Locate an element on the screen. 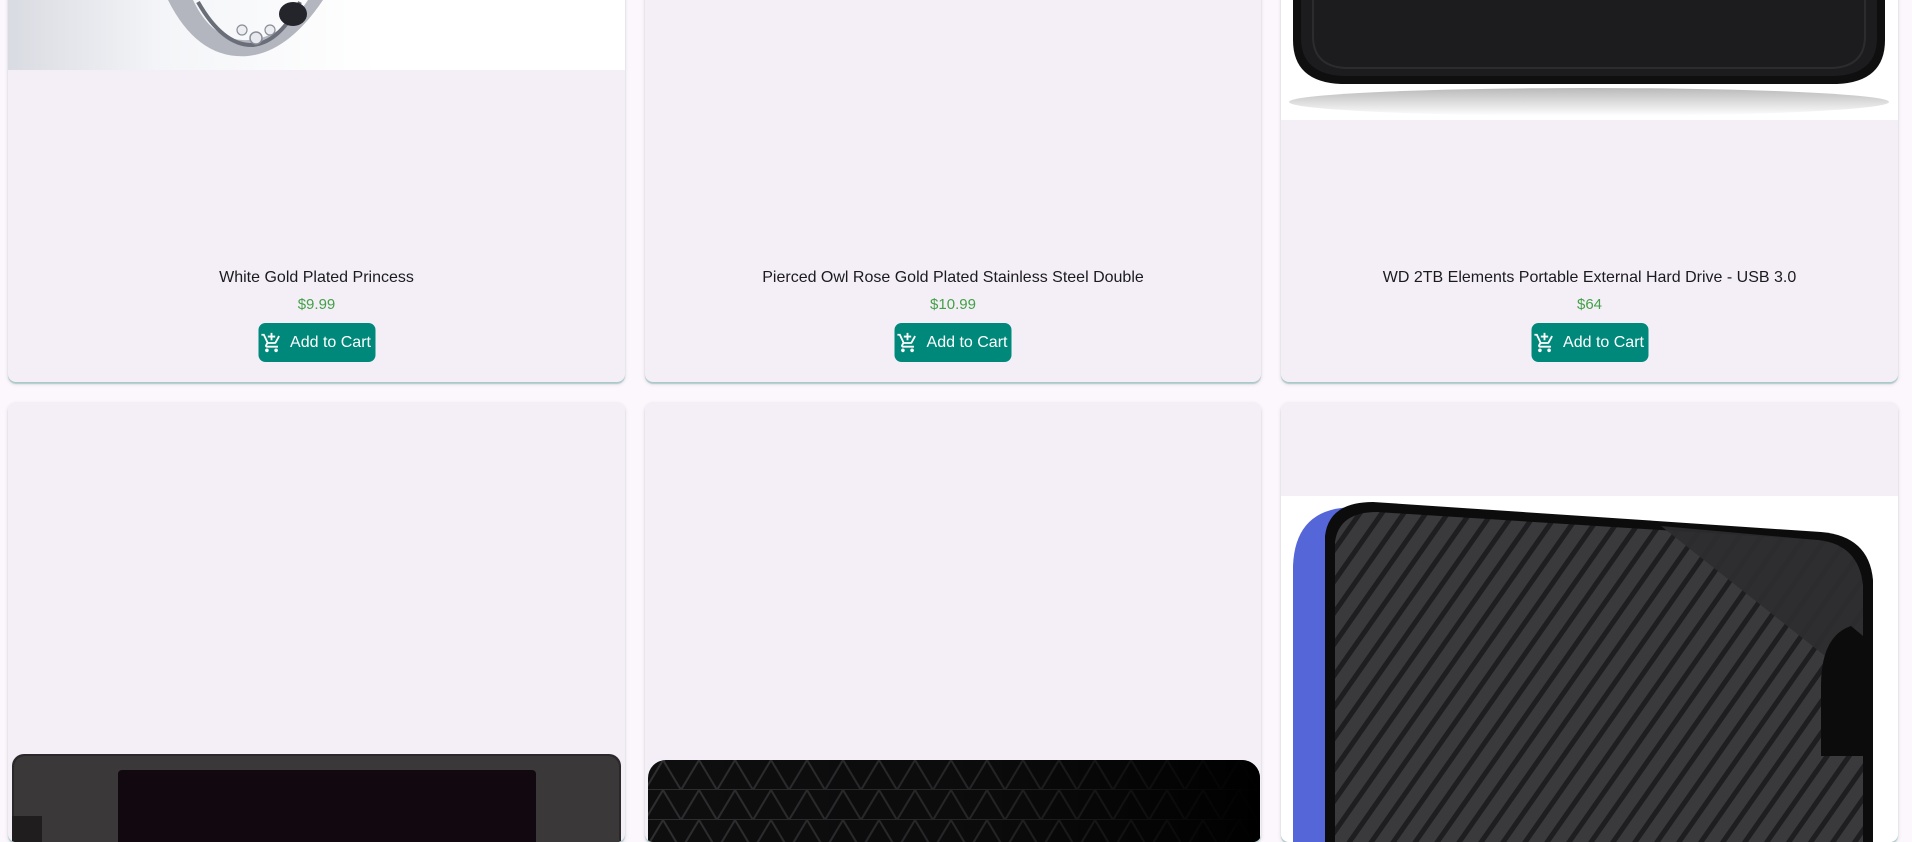 This screenshot has width=1912, height=842. ring-image is located at coordinates (316, 35).